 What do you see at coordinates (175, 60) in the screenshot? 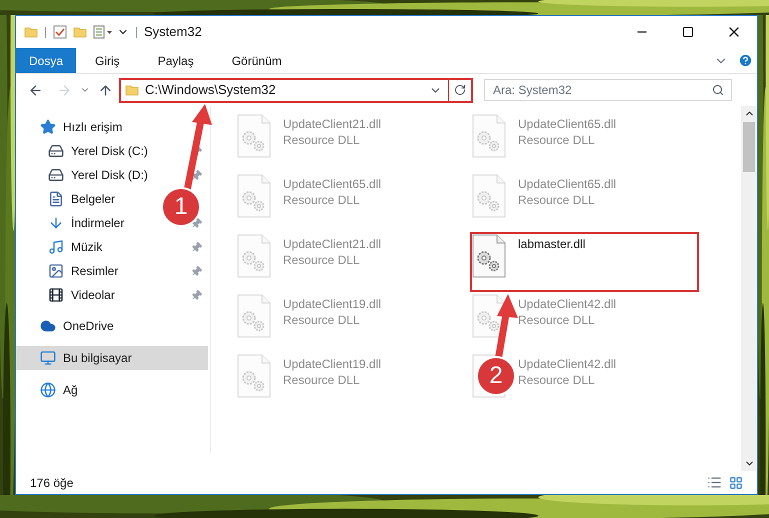
I see `ribbon-tab: Paylaş` at bounding box center [175, 60].